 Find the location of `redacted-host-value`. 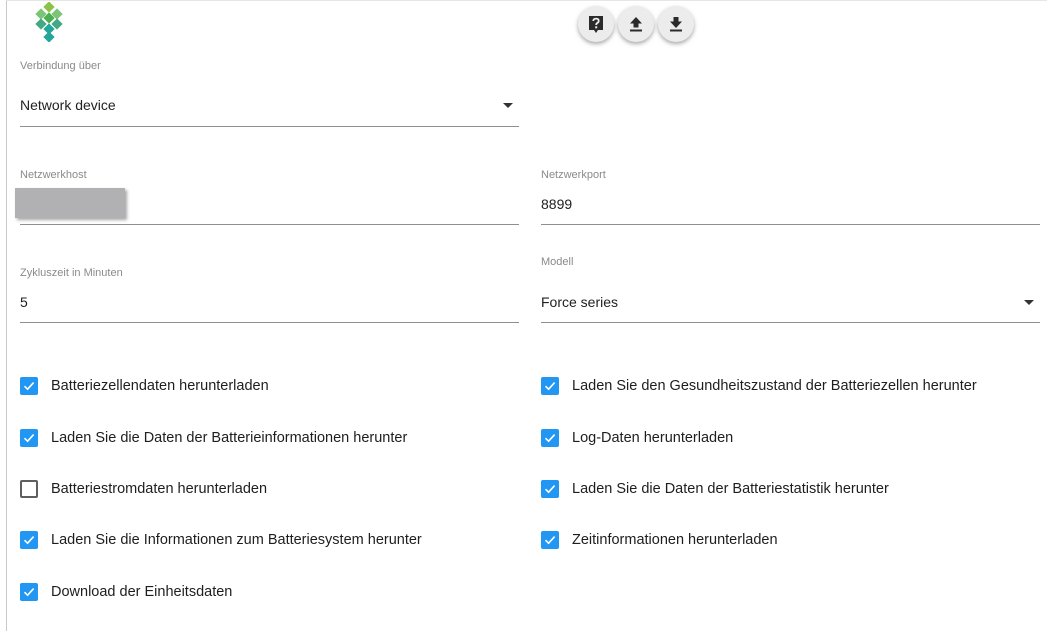

redacted-host-value is located at coordinates (70, 203).